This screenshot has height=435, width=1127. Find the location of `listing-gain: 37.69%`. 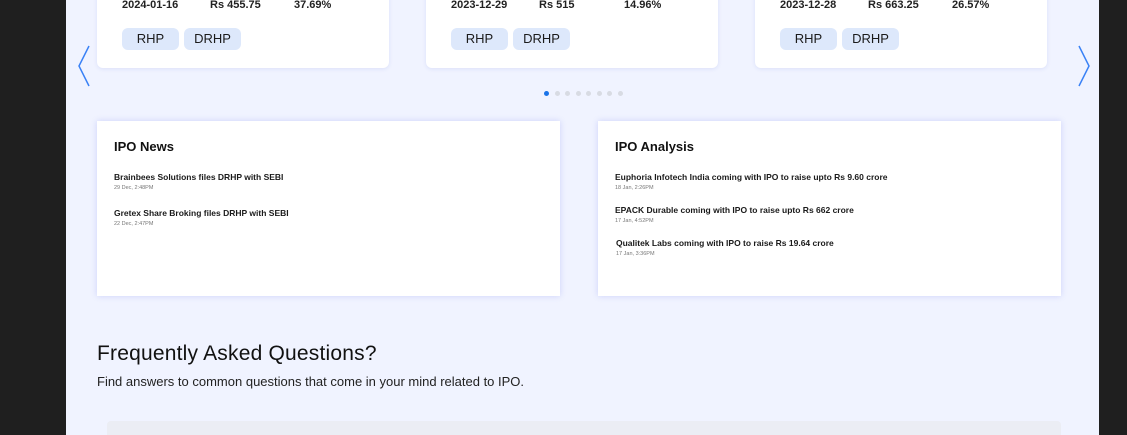

listing-gain: 37.69% is located at coordinates (313, 5).